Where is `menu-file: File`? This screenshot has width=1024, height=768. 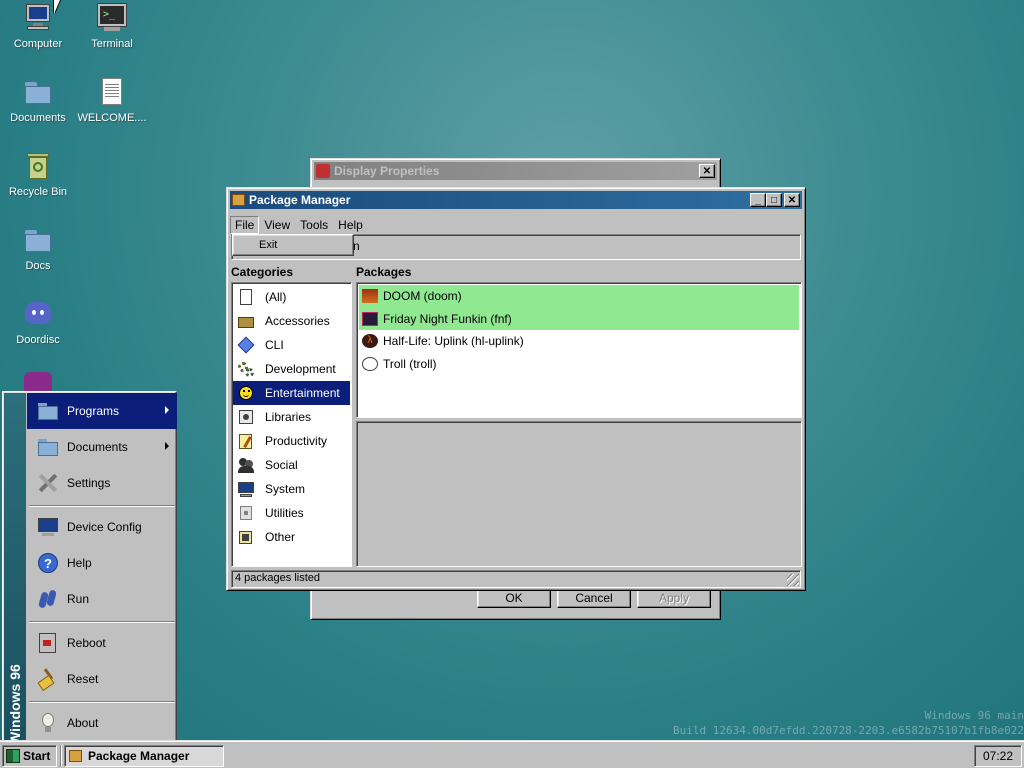 menu-file: File is located at coordinates (245, 225).